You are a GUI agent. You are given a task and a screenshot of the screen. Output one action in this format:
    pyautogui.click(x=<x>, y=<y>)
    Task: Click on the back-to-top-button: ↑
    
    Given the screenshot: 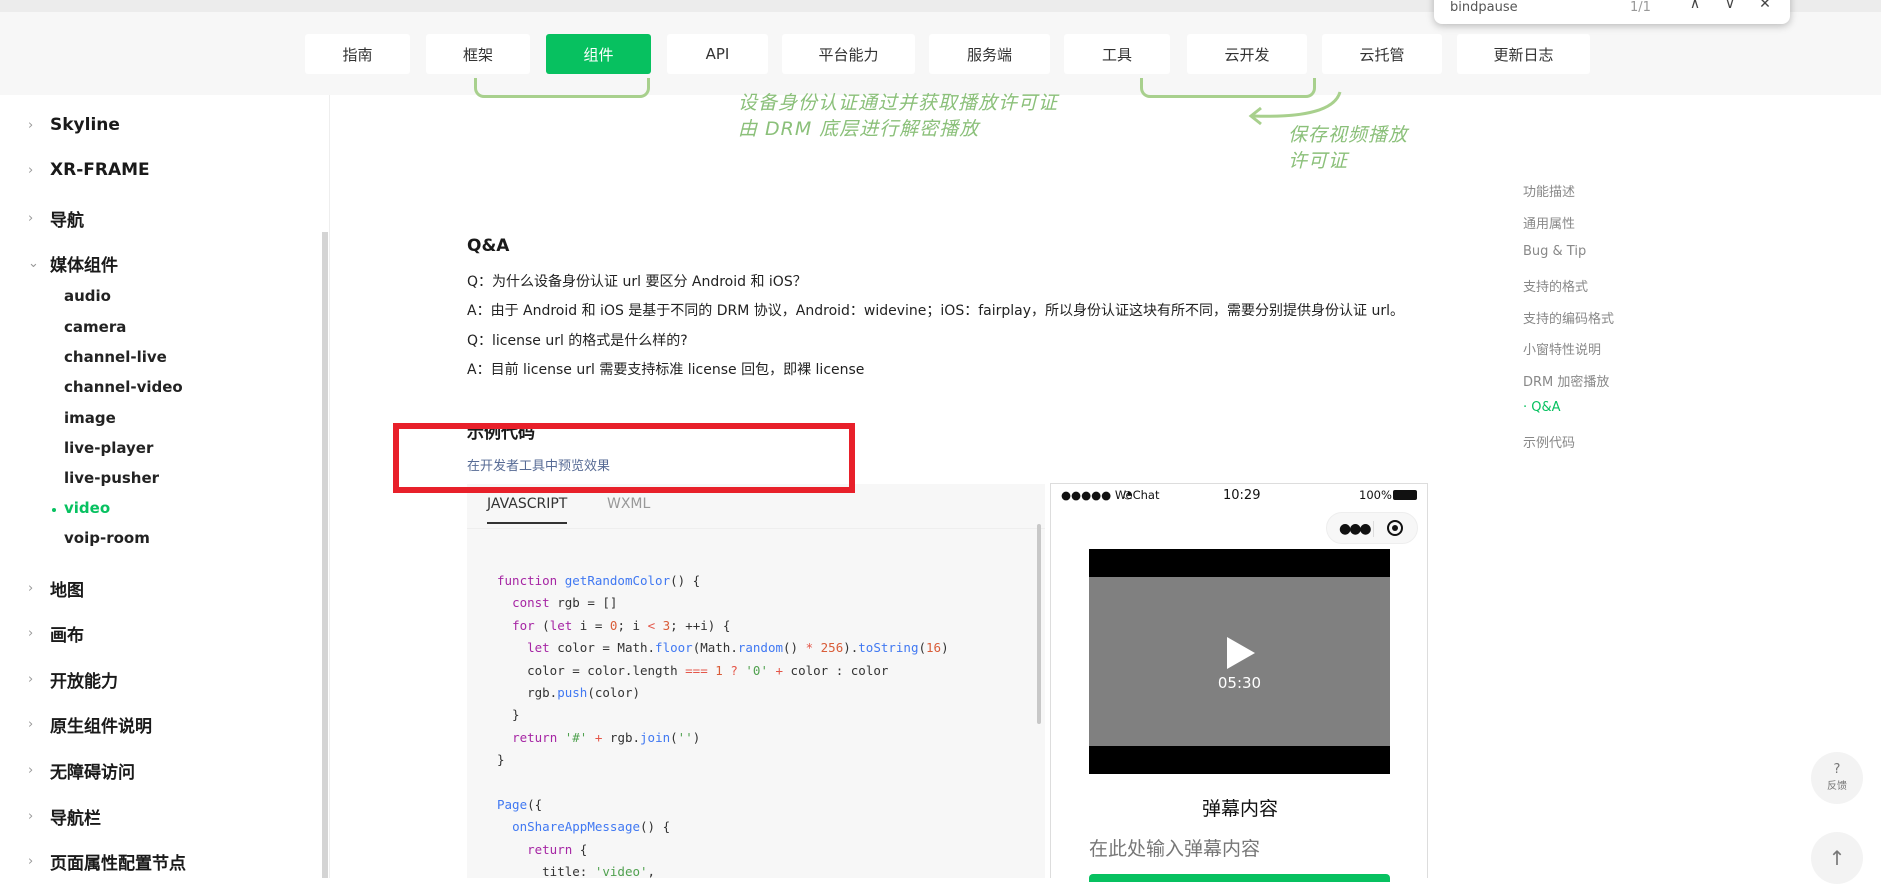 What is the action you would take?
    pyautogui.click(x=1837, y=858)
    